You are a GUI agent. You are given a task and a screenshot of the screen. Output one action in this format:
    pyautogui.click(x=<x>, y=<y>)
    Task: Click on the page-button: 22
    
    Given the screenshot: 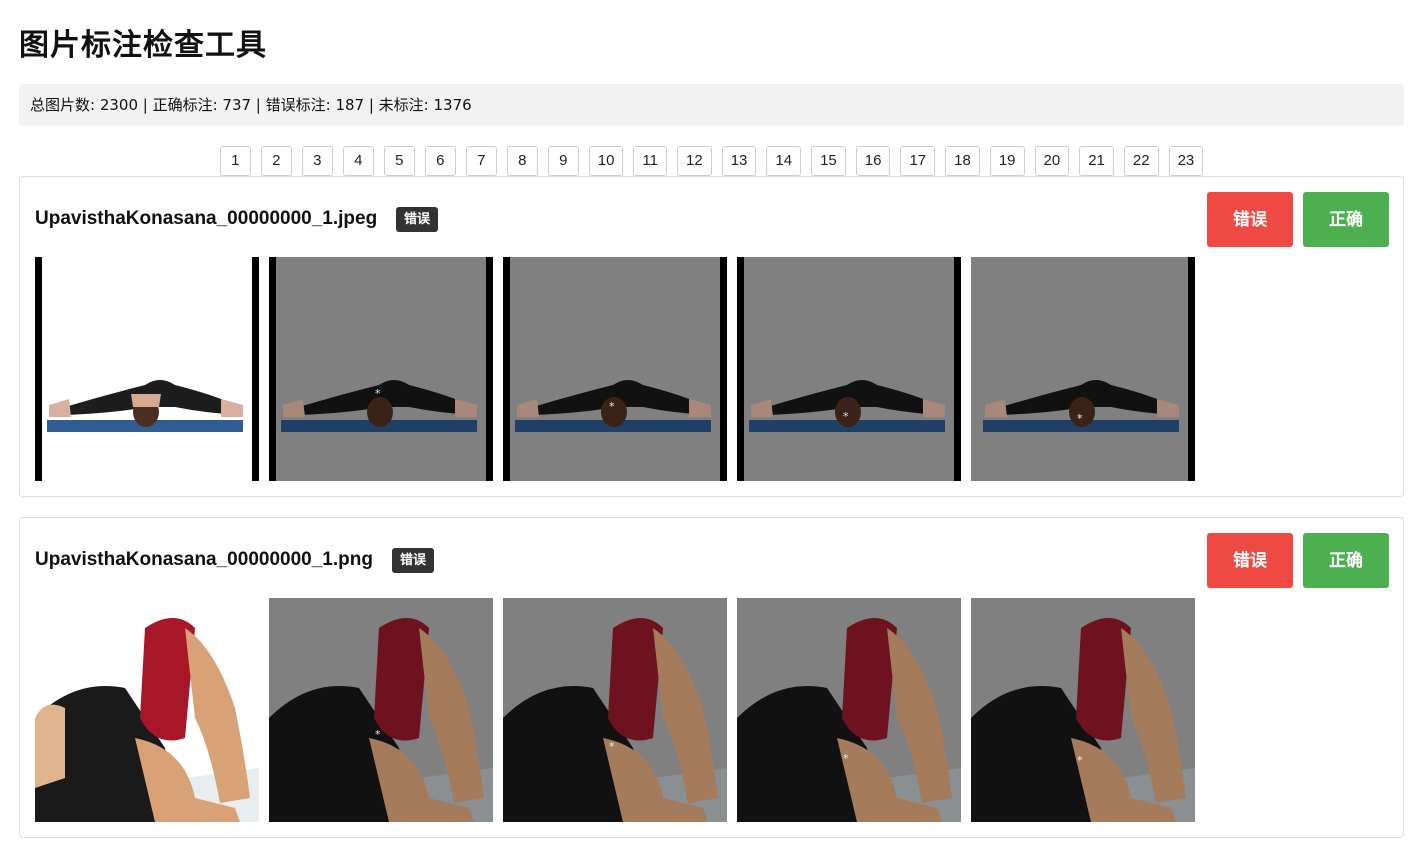 What is the action you would take?
    pyautogui.click(x=1141, y=161)
    